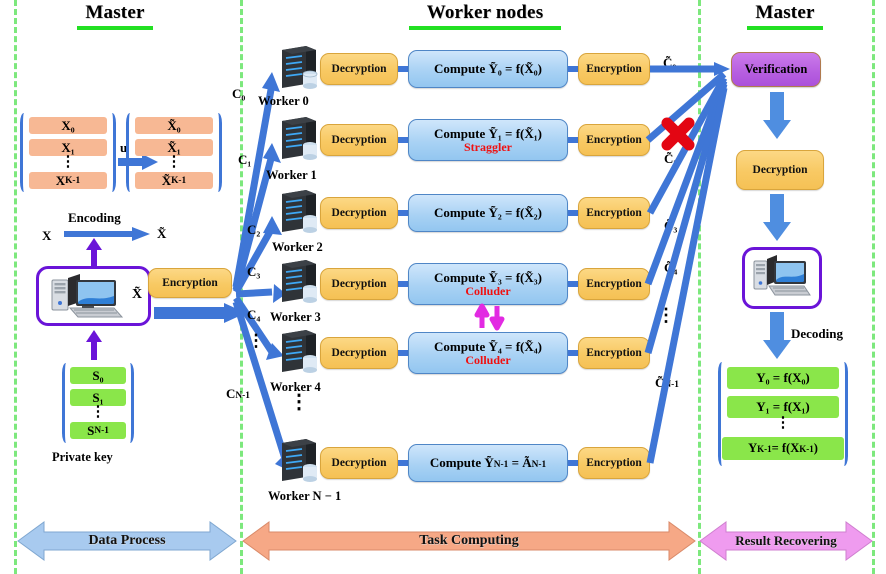 The width and height of the screenshot is (886, 574). I want to click on verify-to-decrypt-arrow, so click(777, 115).